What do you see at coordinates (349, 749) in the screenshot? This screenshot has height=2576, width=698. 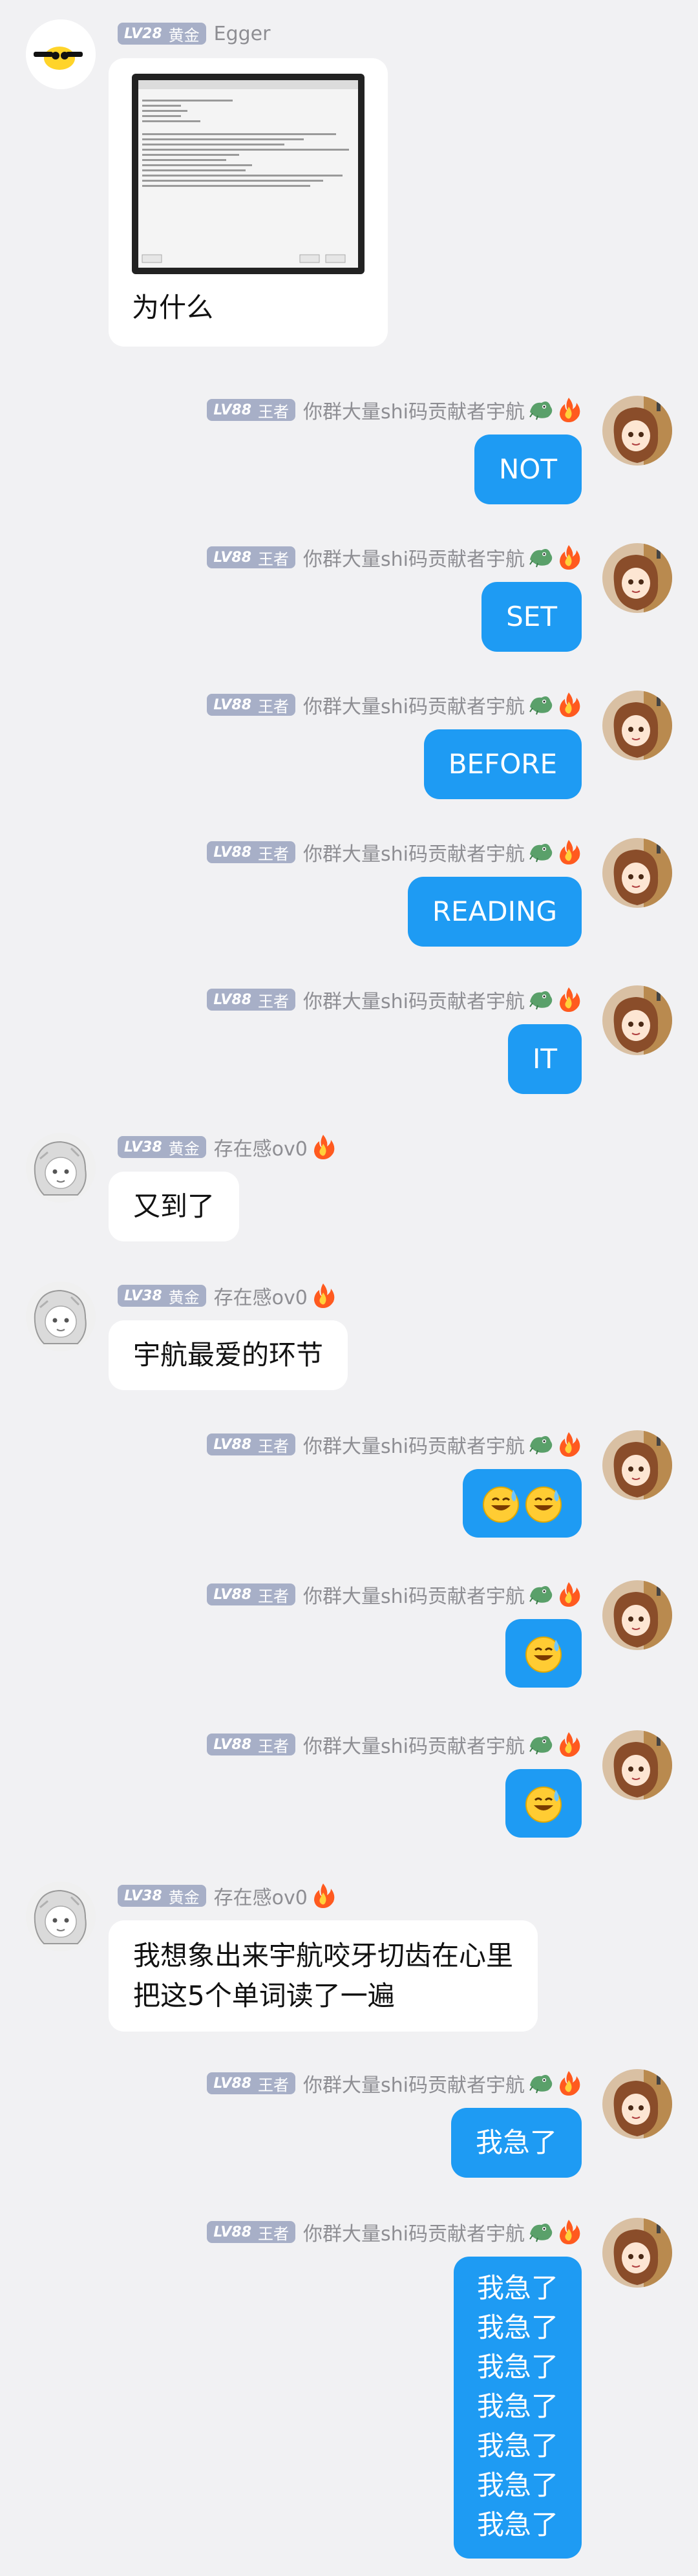 I see `message-row: LV88 王者 你群大量shi码贡献者宇航 BEFORE` at bounding box center [349, 749].